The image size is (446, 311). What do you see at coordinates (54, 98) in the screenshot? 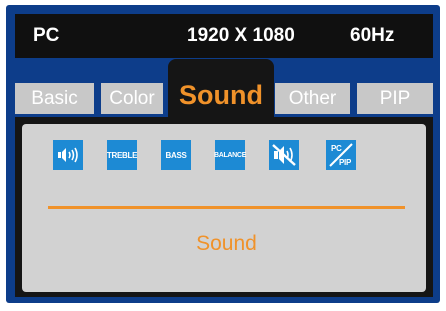
I see `tab-basic: Basic` at bounding box center [54, 98].